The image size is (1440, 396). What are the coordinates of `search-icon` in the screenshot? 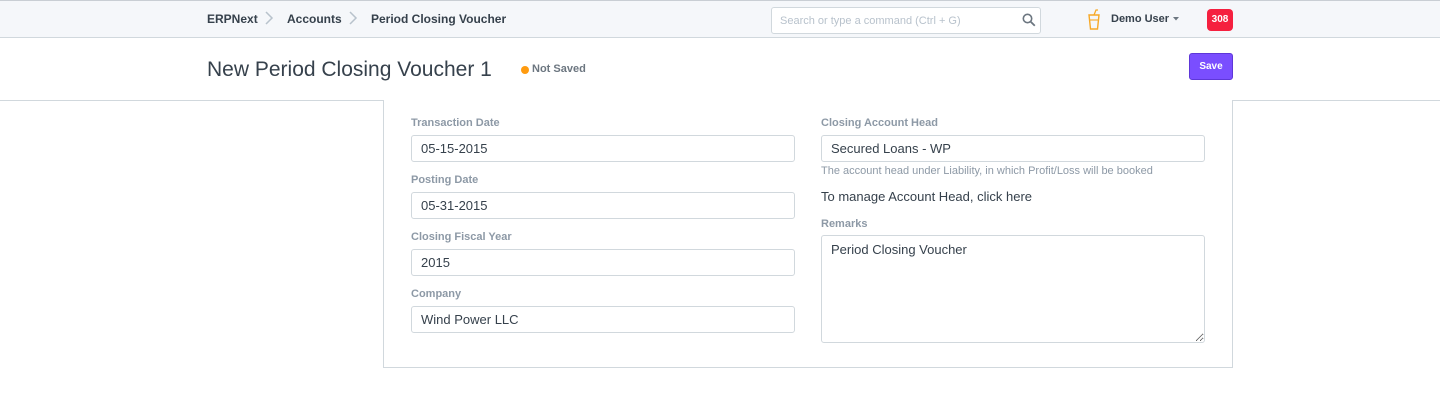 It's located at (1029, 20).